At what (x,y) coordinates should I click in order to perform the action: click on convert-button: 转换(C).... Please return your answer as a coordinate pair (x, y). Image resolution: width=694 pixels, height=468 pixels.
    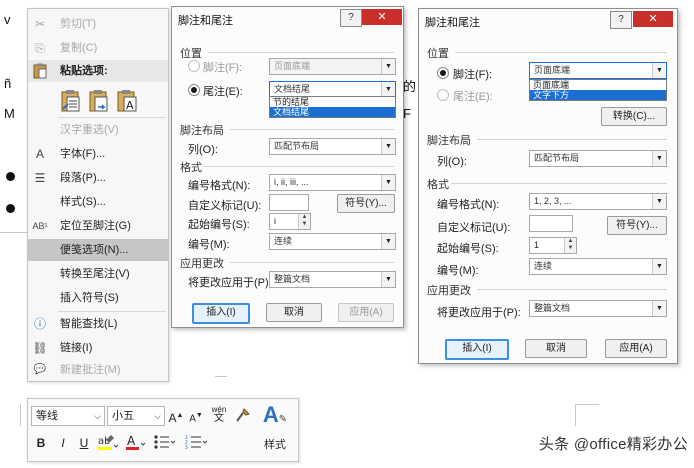
    Looking at the image, I should click on (634, 116).